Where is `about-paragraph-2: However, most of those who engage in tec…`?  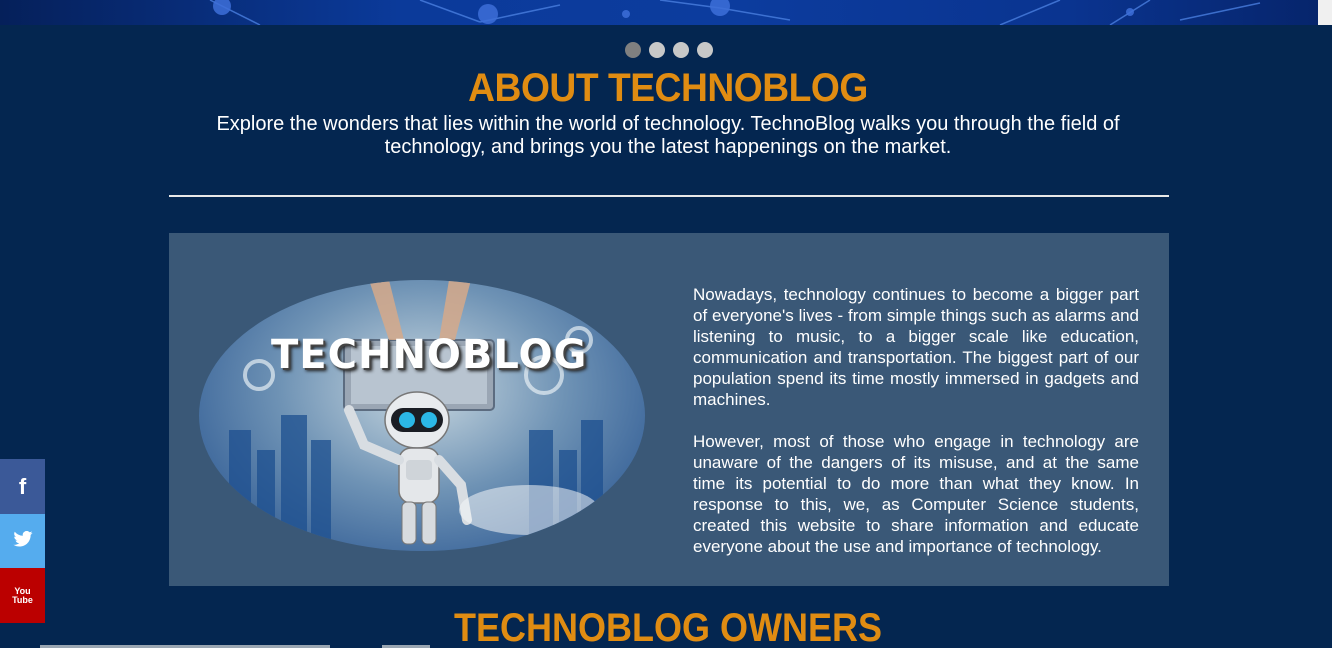
about-paragraph-2: However, most of those who engage in tec… is located at coordinates (916, 494).